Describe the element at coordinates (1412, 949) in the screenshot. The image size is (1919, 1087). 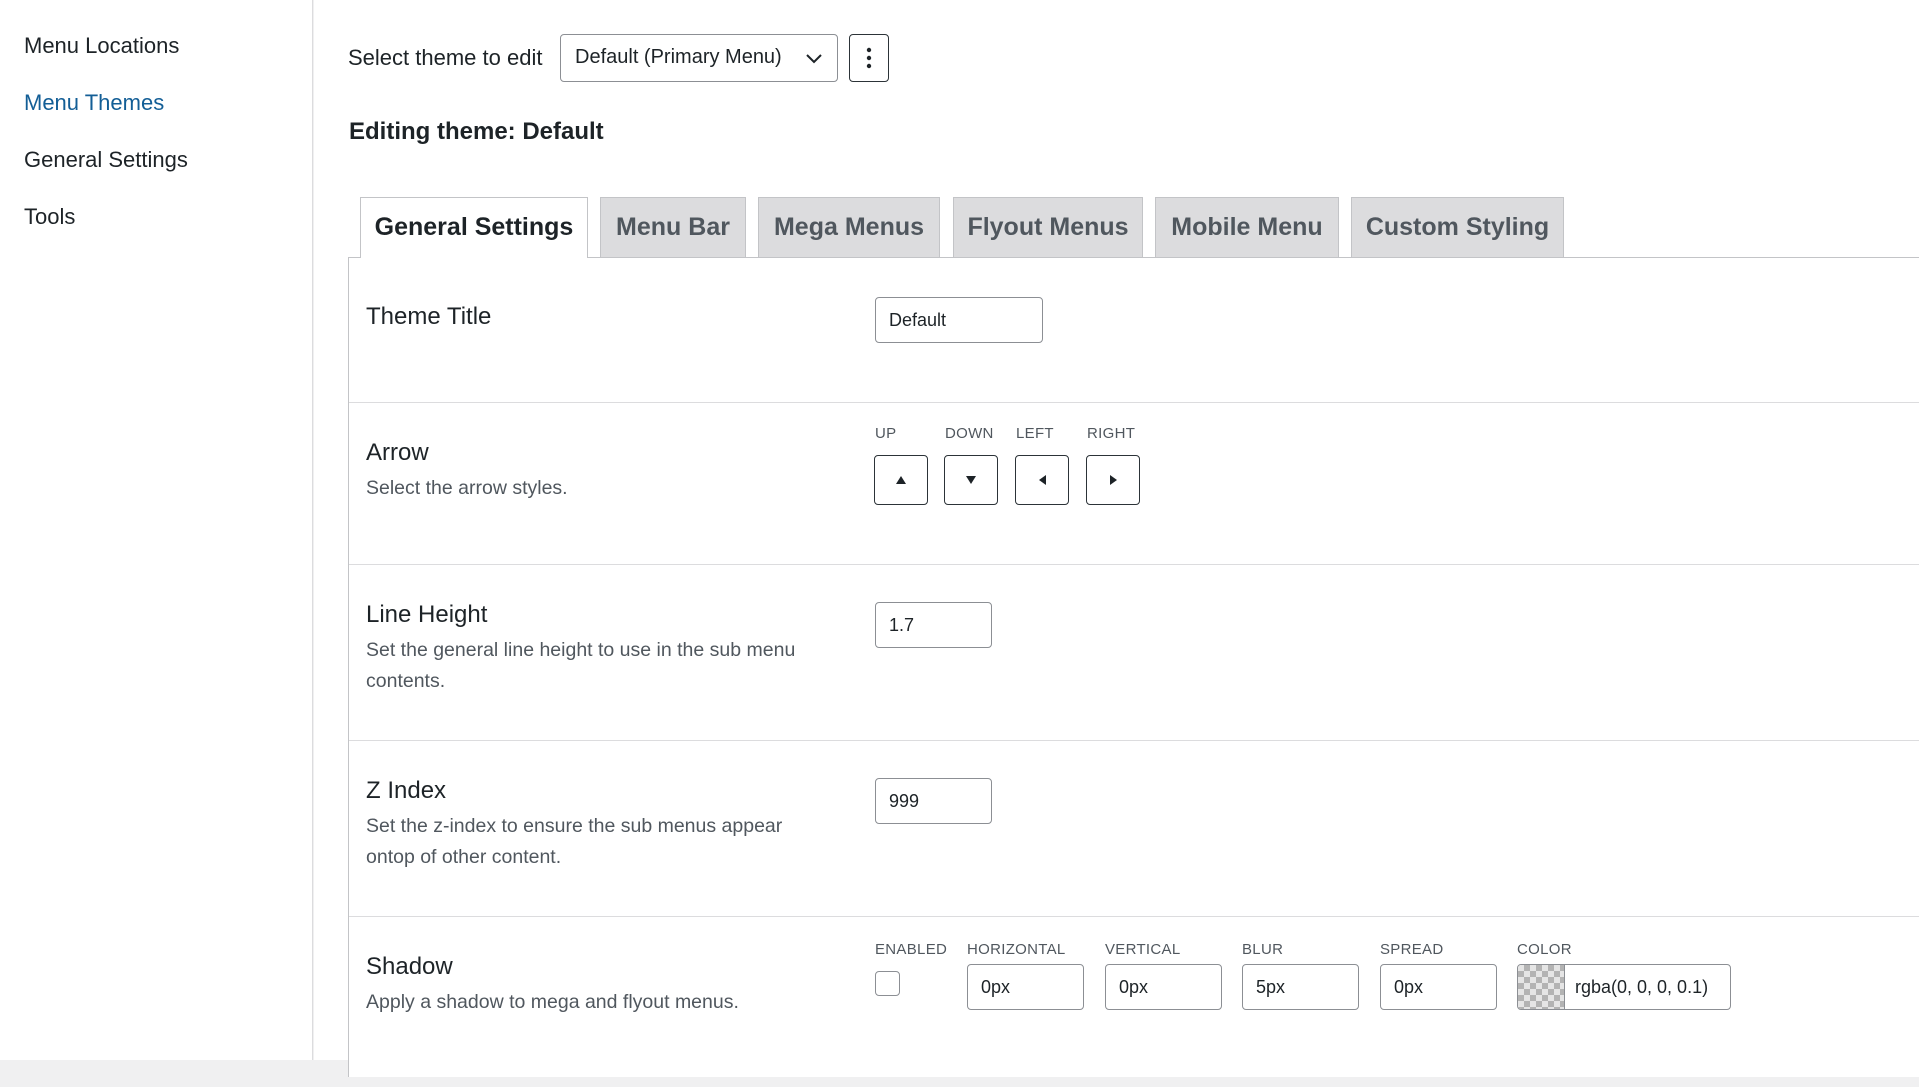
I see `shadow-spread-label: SPREAD` at that location.